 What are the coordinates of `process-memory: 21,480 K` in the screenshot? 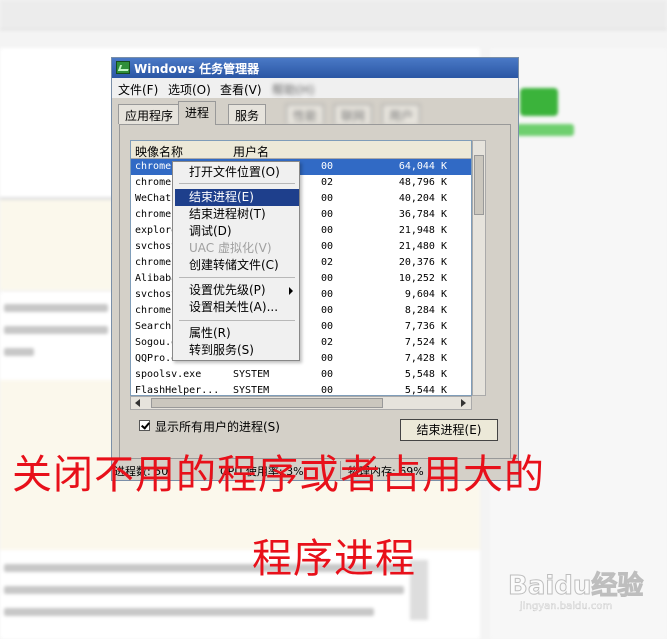 It's located at (422, 246).